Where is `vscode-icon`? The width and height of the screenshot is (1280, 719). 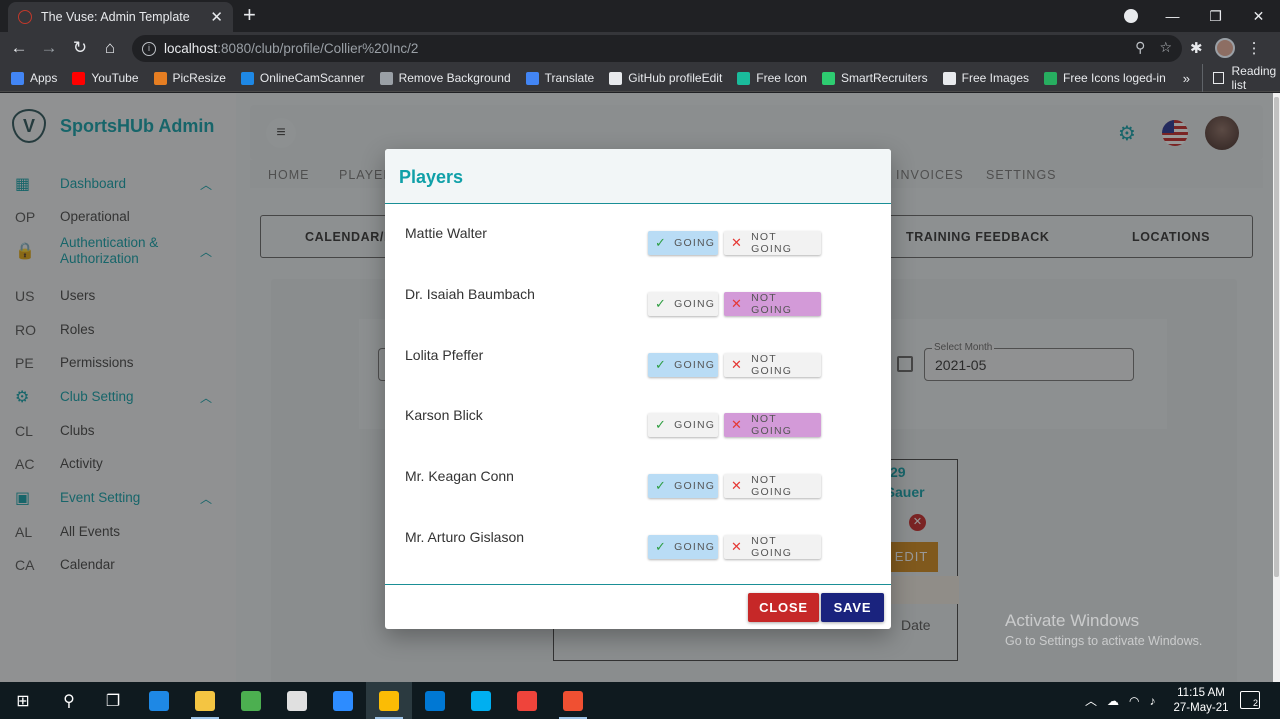 vscode-icon is located at coordinates (435, 700).